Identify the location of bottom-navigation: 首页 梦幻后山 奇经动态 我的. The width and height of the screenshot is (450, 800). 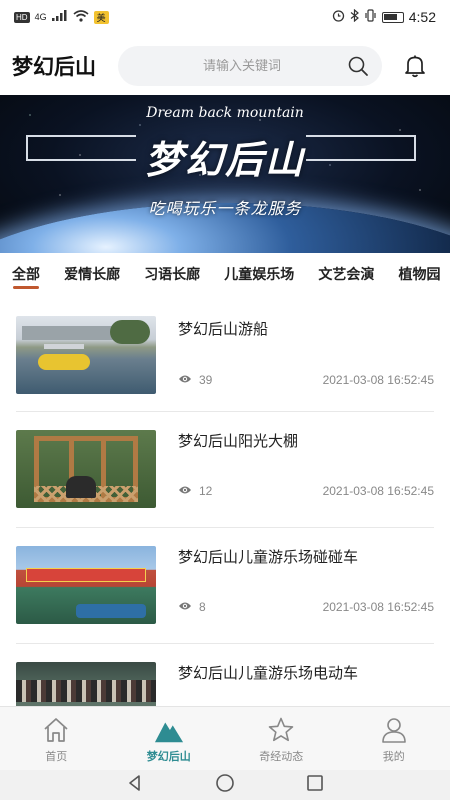
(225, 738).